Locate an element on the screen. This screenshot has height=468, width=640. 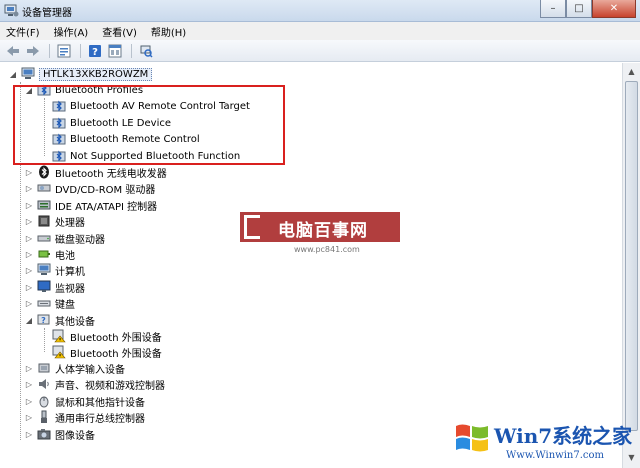
tree-node-usb: ▷ 通用串行总线控制器 is located at coordinates (84, 417).